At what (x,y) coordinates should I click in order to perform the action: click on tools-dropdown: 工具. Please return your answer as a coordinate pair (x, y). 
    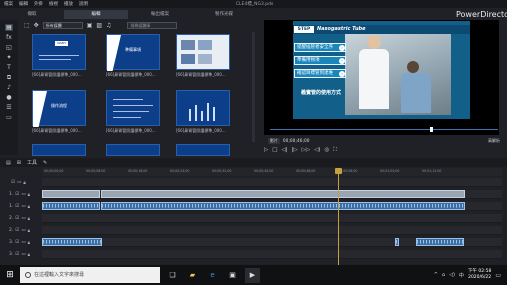
    Looking at the image, I should click on (32, 162).